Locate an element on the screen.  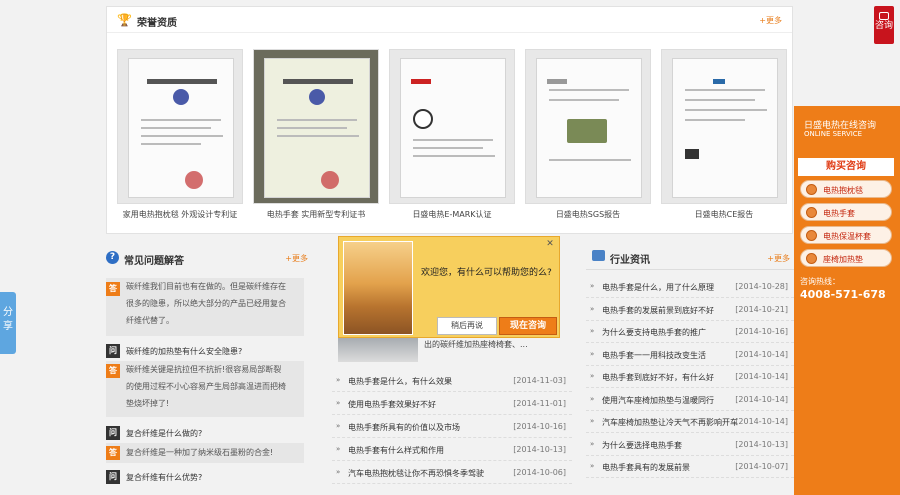
later-button: 稍后再说 is located at coordinates (467, 326).